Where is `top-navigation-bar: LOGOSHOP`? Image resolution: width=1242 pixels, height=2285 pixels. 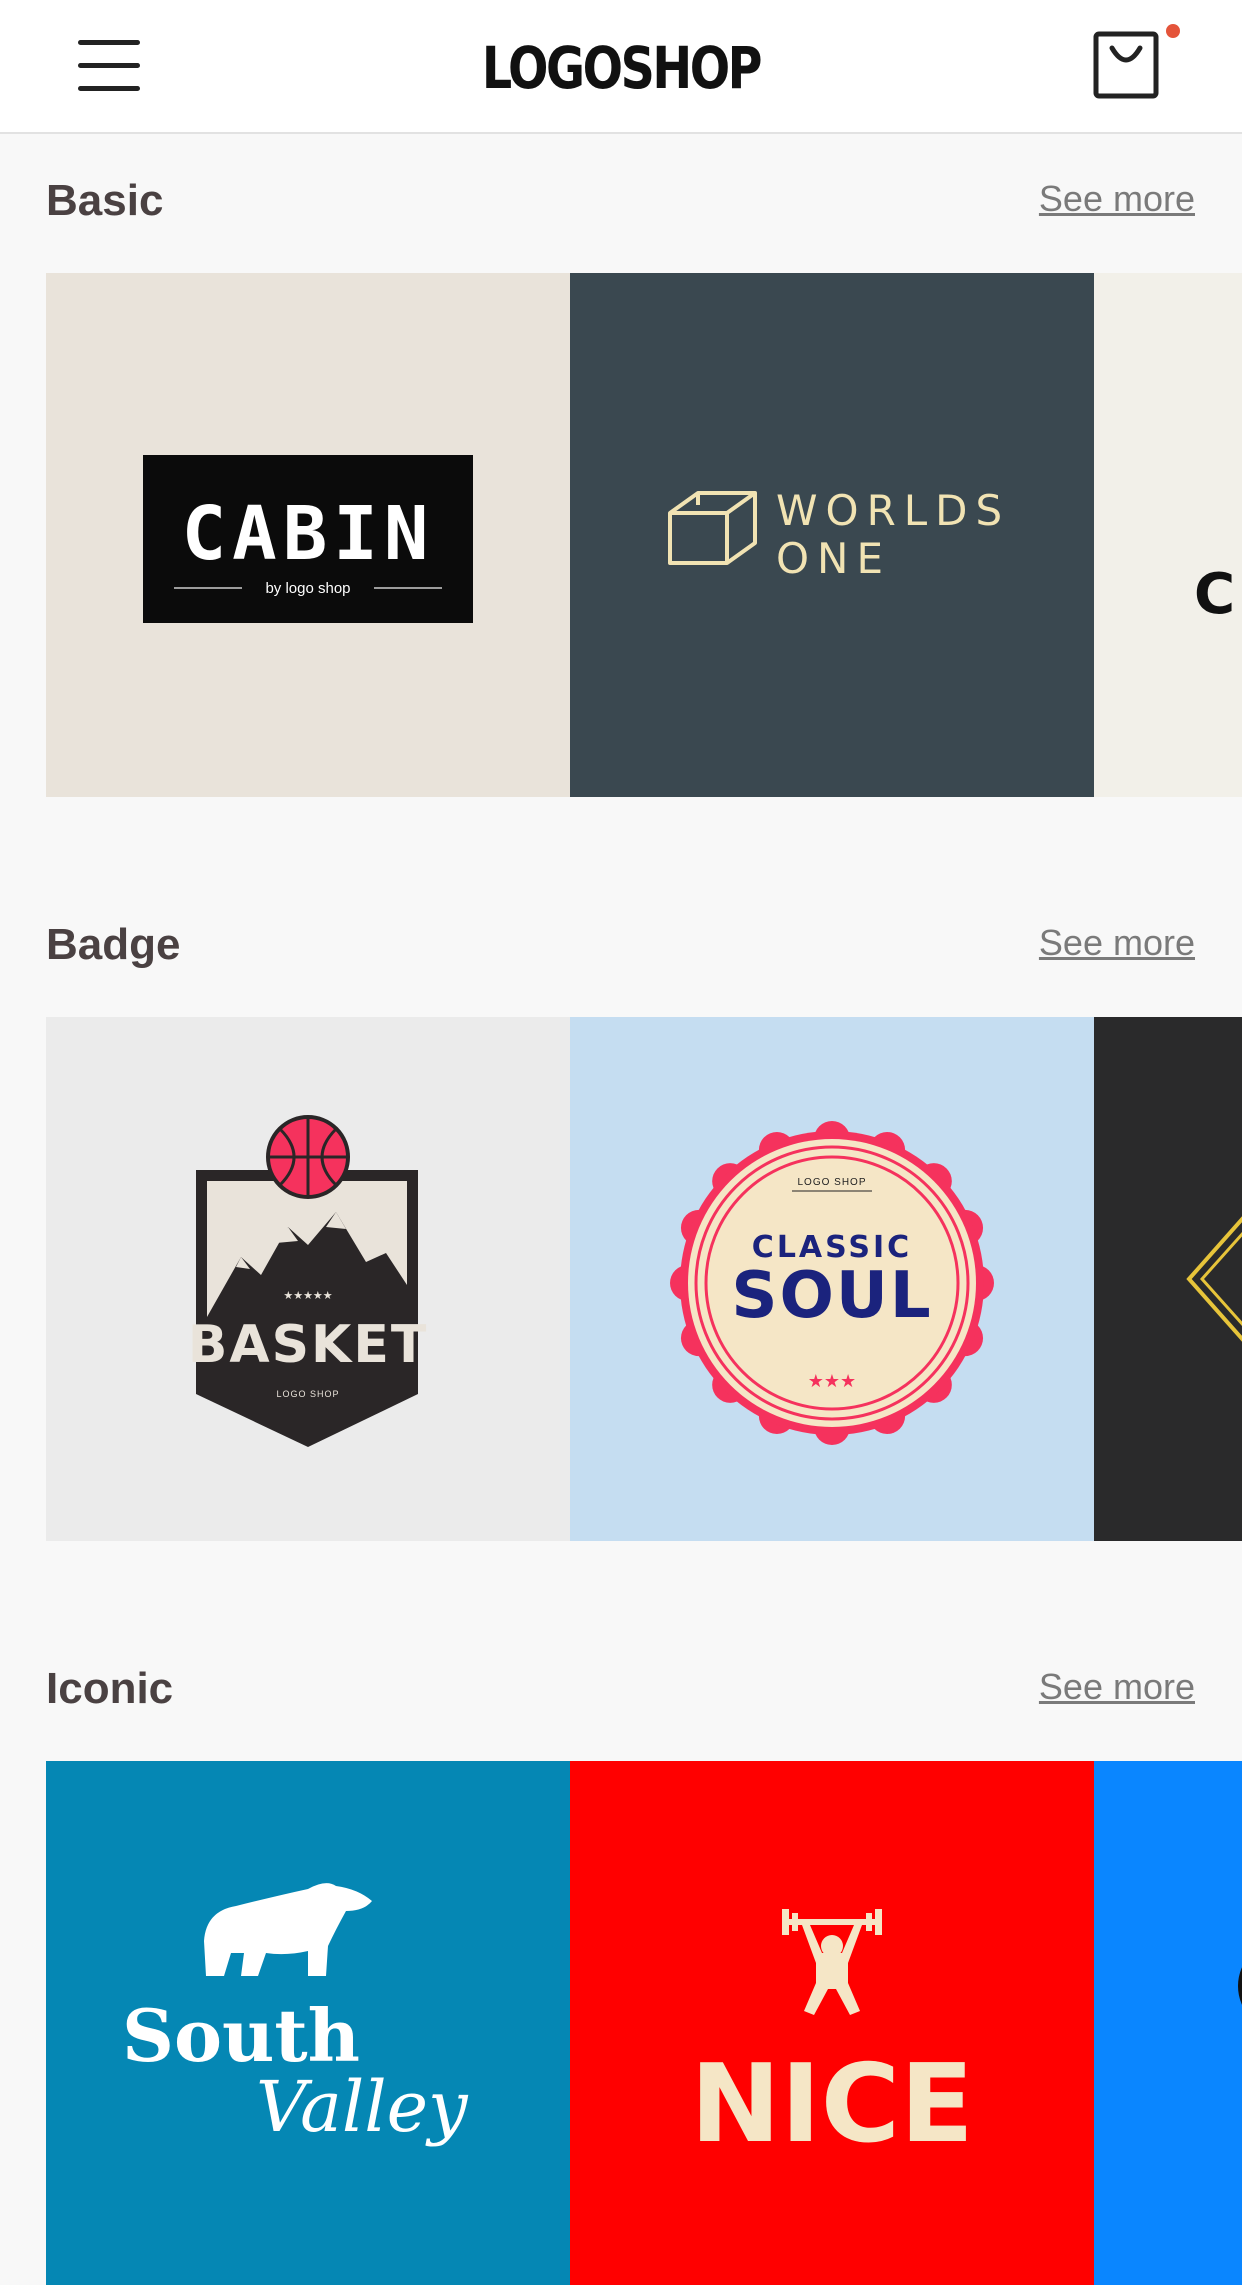 top-navigation-bar: LOGOSHOP is located at coordinates (621, 67).